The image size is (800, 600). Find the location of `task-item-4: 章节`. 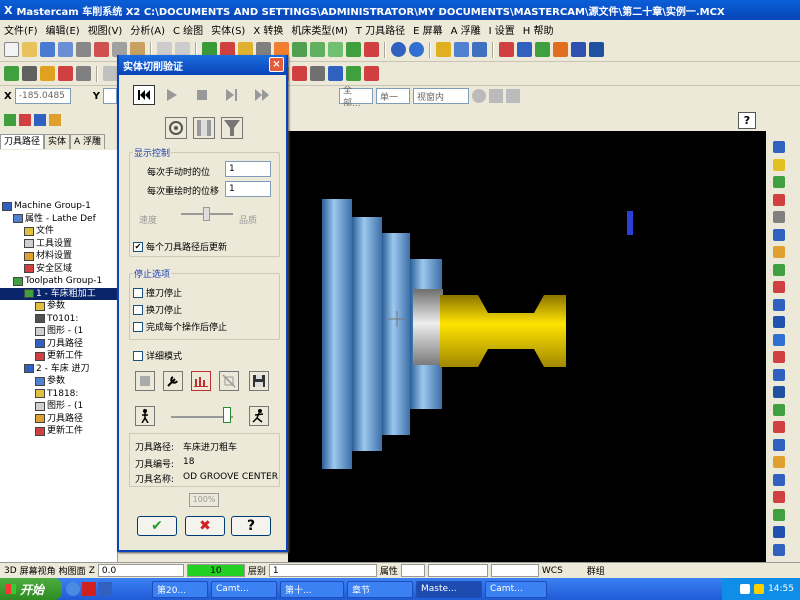

task-item-4: 章节 is located at coordinates (380, 589).